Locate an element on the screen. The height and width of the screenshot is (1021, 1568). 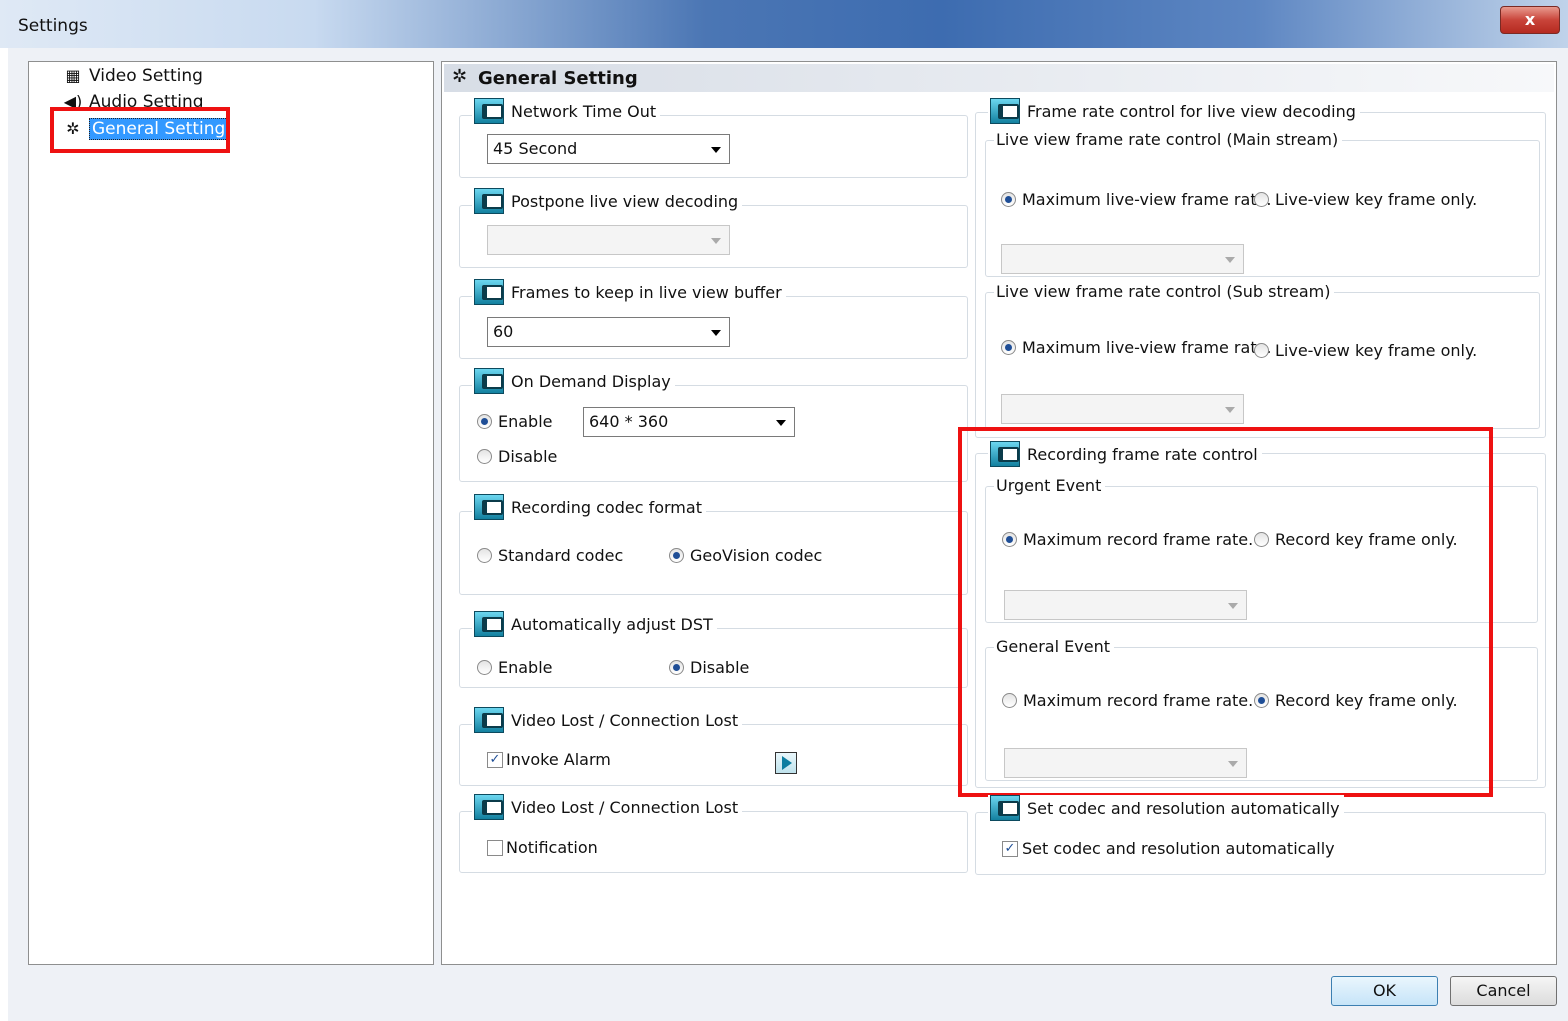
main-max-framerate-radio: Maximum live-view frame rate. is located at coordinates (1136, 199).